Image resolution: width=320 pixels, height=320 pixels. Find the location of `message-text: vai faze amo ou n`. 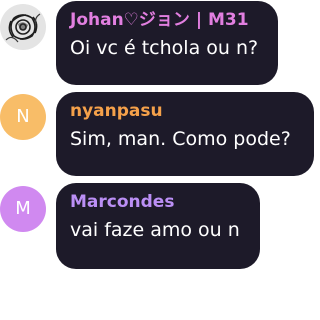

message-text: vai faze amo ou n is located at coordinates (155, 230).